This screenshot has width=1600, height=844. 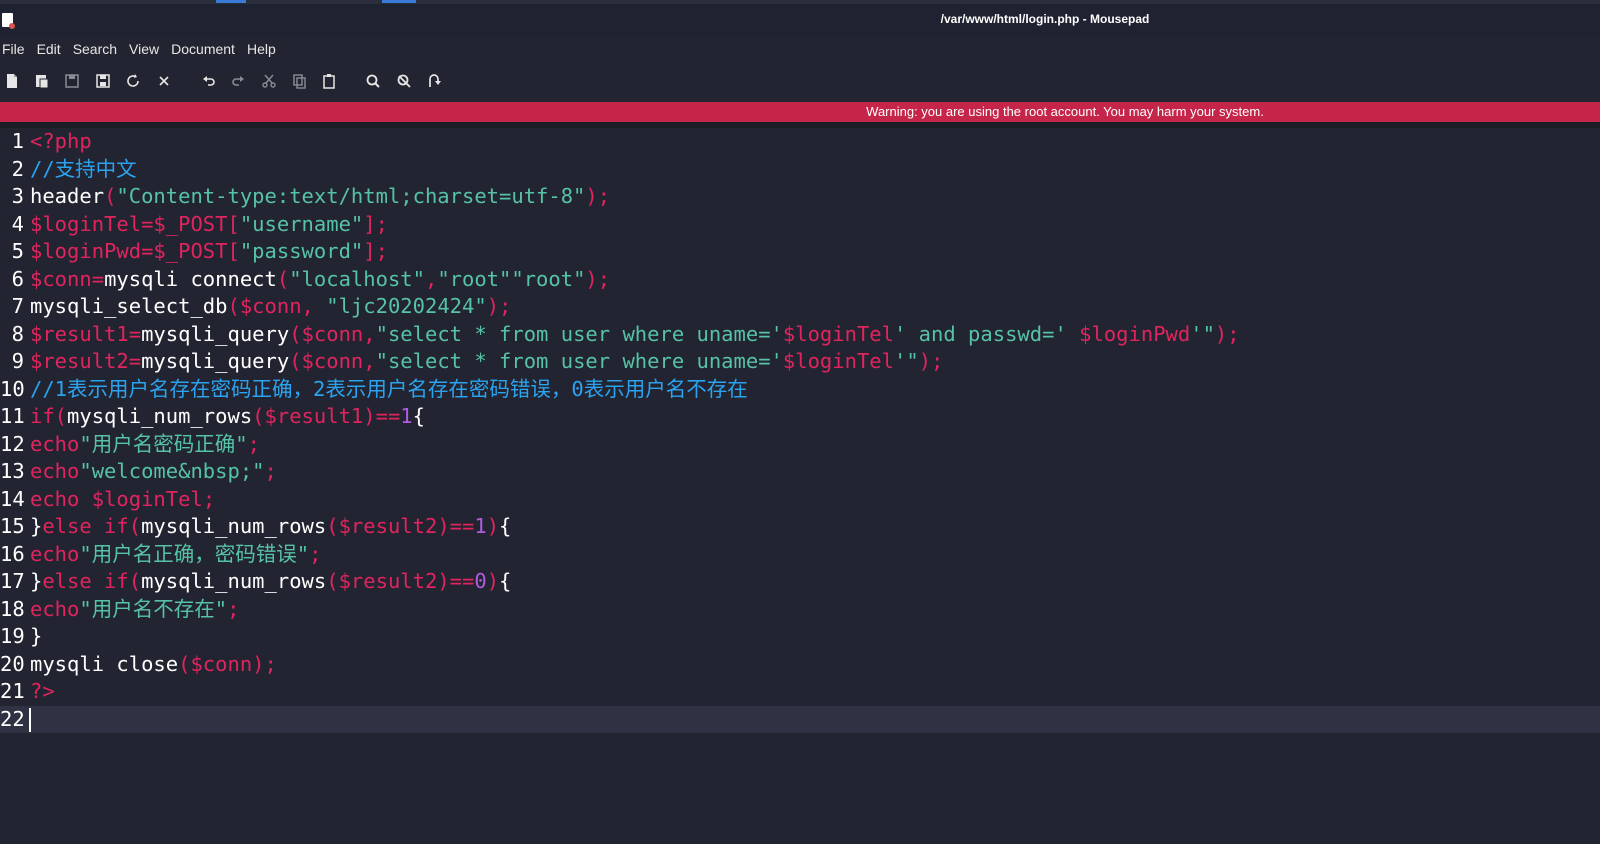 What do you see at coordinates (147, 49) in the screenshot?
I see `menu-view: View` at bounding box center [147, 49].